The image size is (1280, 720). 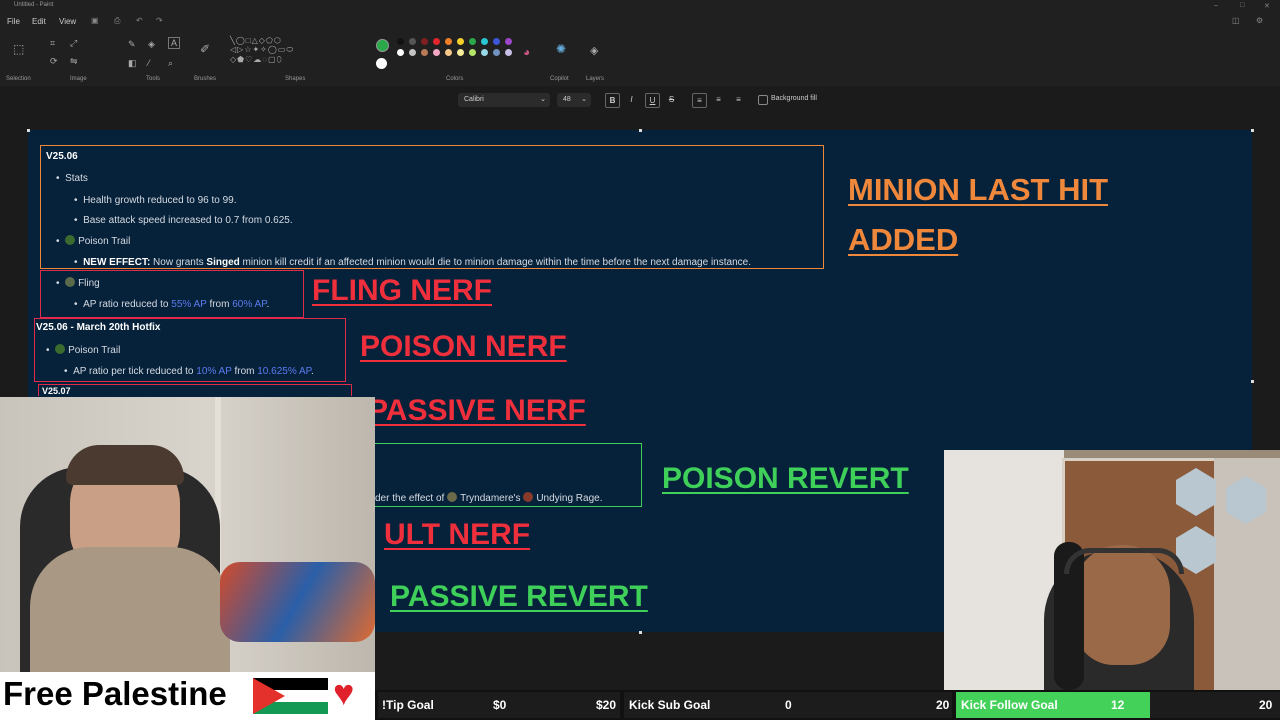 What do you see at coordinates (170, 63) in the screenshot?
I see `magnifier-icon: ⌕` at bounding box center [170, 63].